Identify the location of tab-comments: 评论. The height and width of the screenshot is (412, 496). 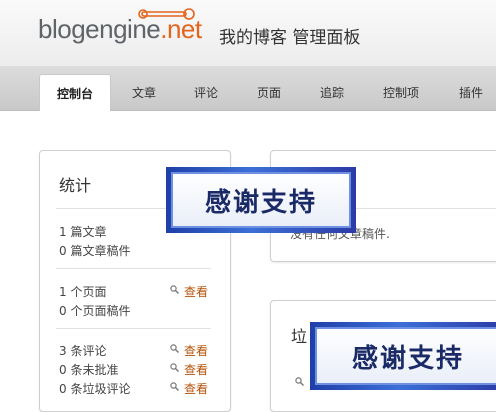
(206, 95).